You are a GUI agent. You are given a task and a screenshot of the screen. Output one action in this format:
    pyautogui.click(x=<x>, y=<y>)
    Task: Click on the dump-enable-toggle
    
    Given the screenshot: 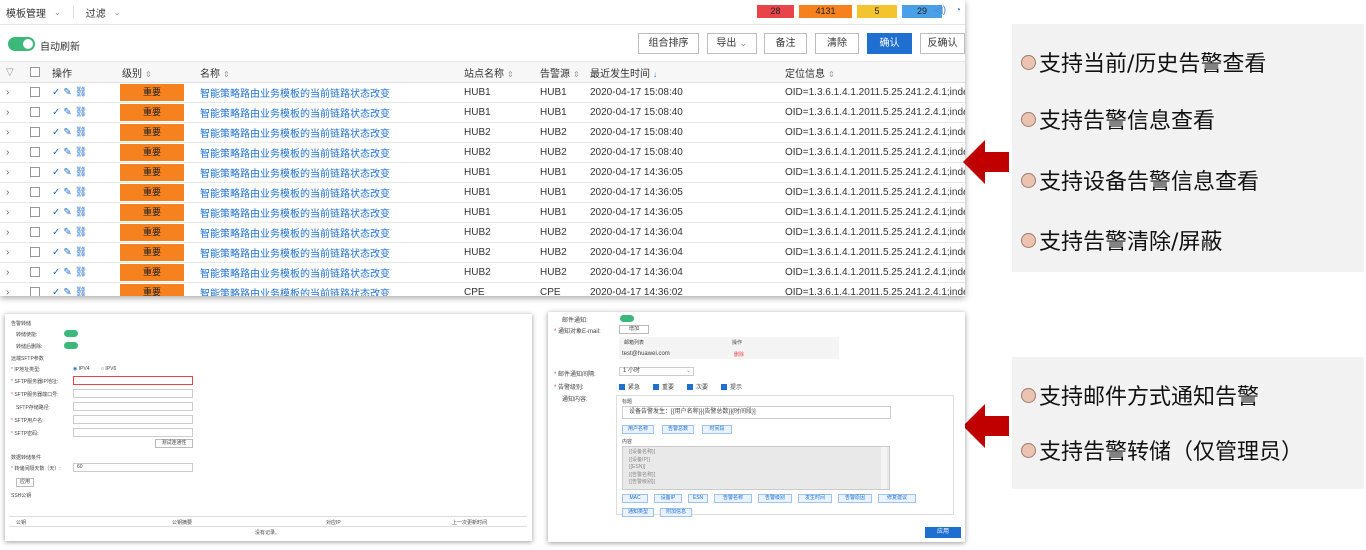 What is the action you would take?
    pyautogui.click(x=71, y=333)
    